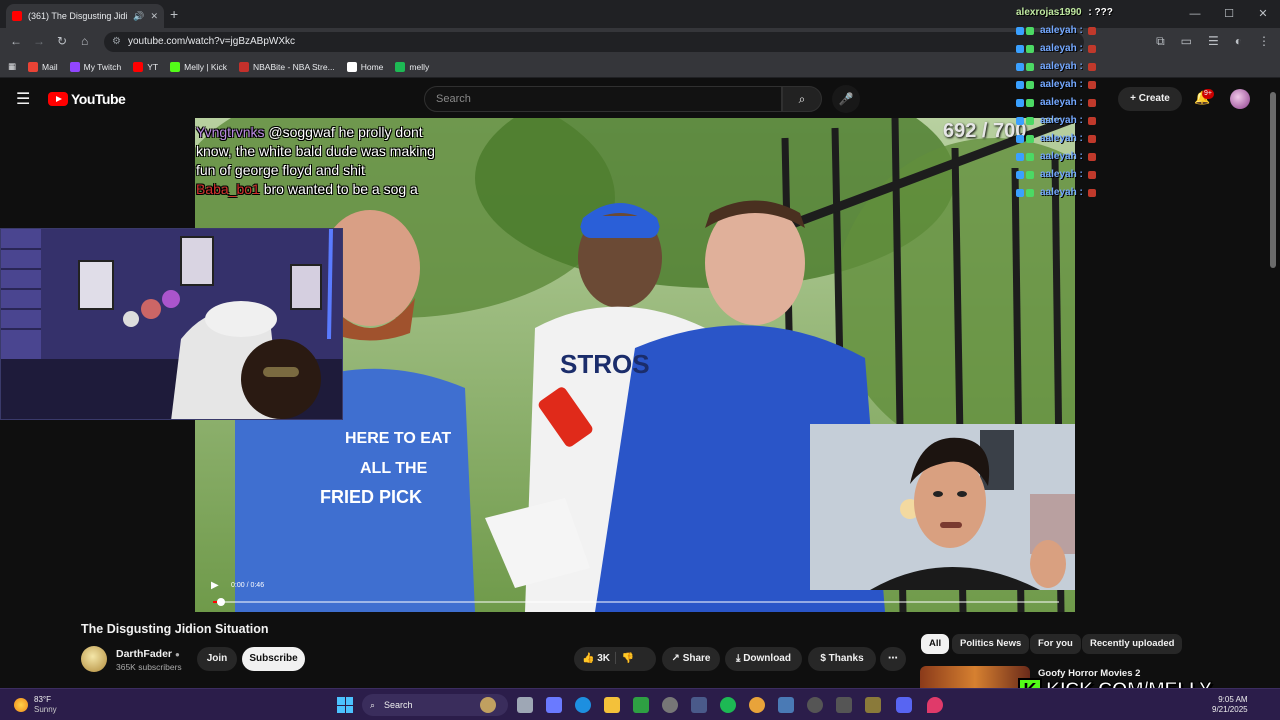 The image size is (1280, 720). Describe the element at coordinates (215, 585) in the screenshot. I see `play-icon: ▶` at that location.